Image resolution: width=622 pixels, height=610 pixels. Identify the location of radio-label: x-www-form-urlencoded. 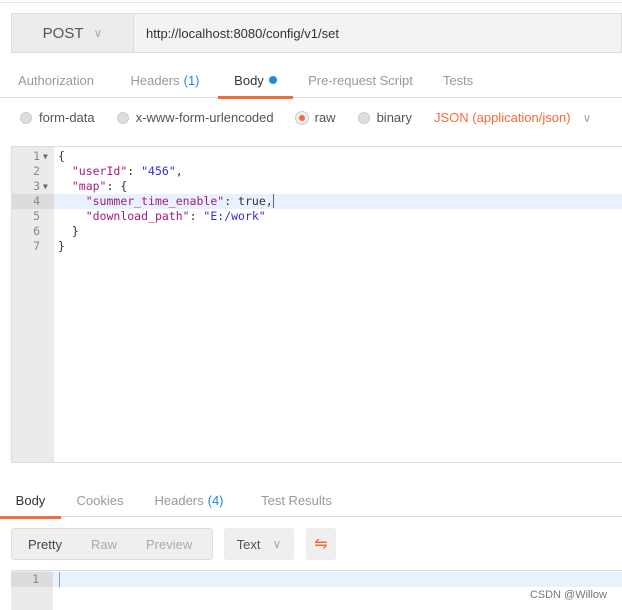
(204, 117).